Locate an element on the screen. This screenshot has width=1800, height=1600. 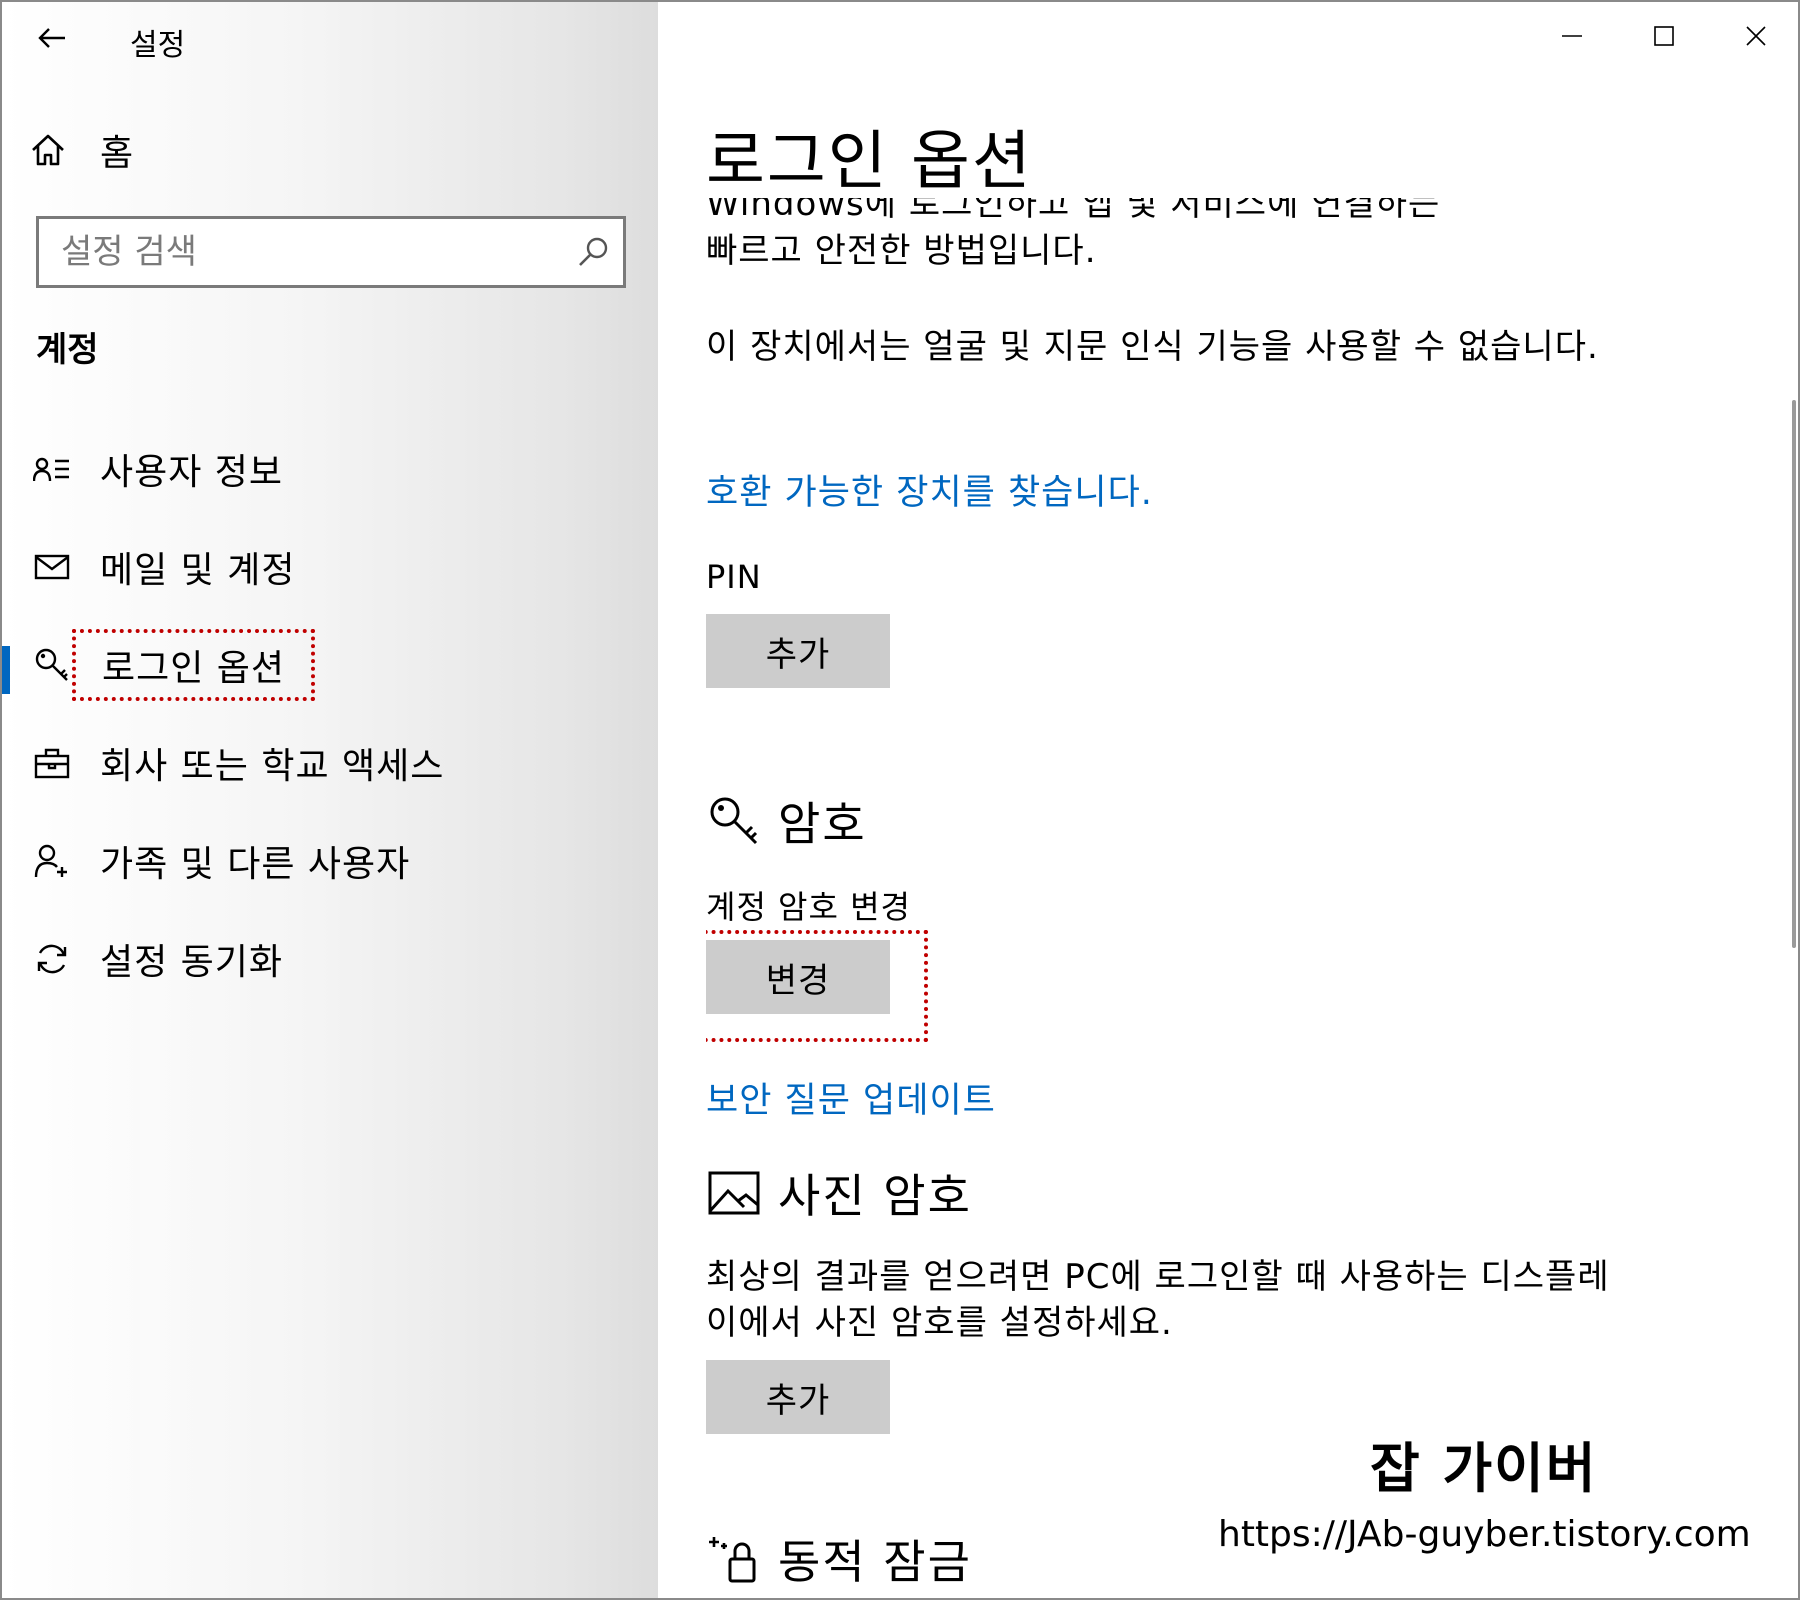
update-security-questions-link: 보안 질문 업데이트 is located at coordinates (851, 1097).